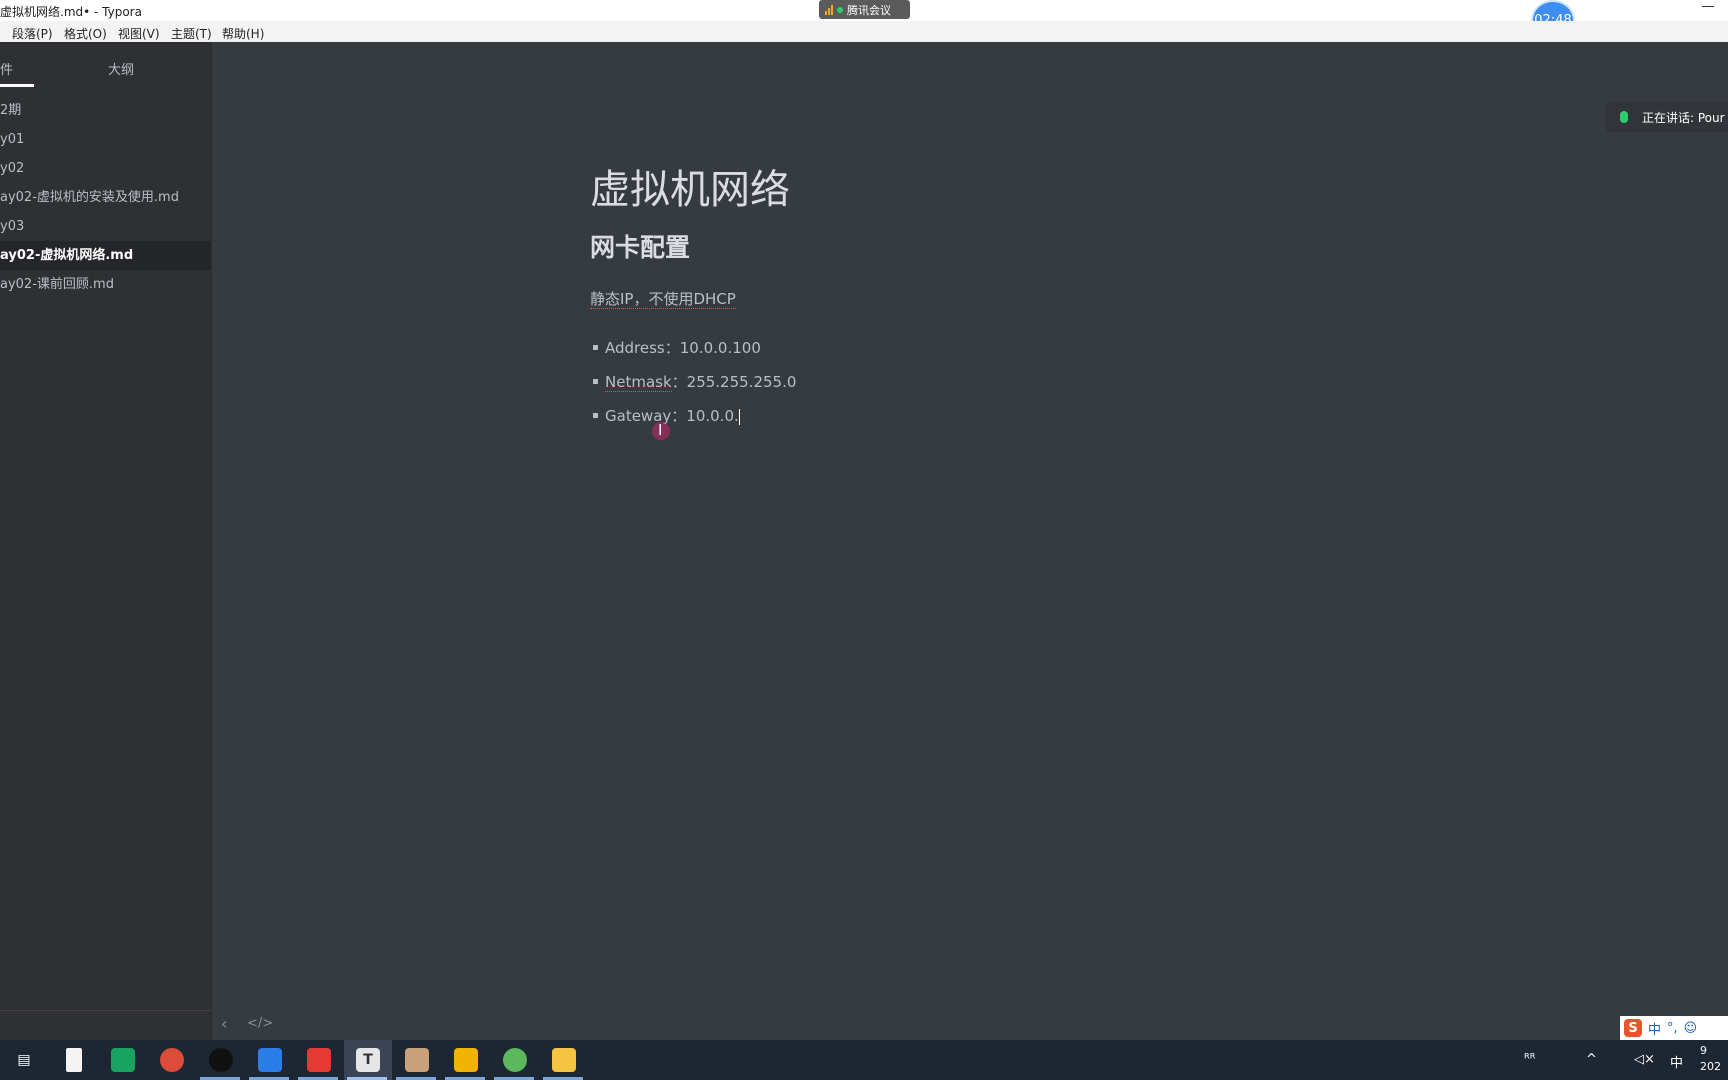 Image resolution: width=1728 pixels, height=1080 pixels. Describe the element at coordinates (32, 33) in the screenshot. I see `menu-paragraph: 段落(P)` at that location.